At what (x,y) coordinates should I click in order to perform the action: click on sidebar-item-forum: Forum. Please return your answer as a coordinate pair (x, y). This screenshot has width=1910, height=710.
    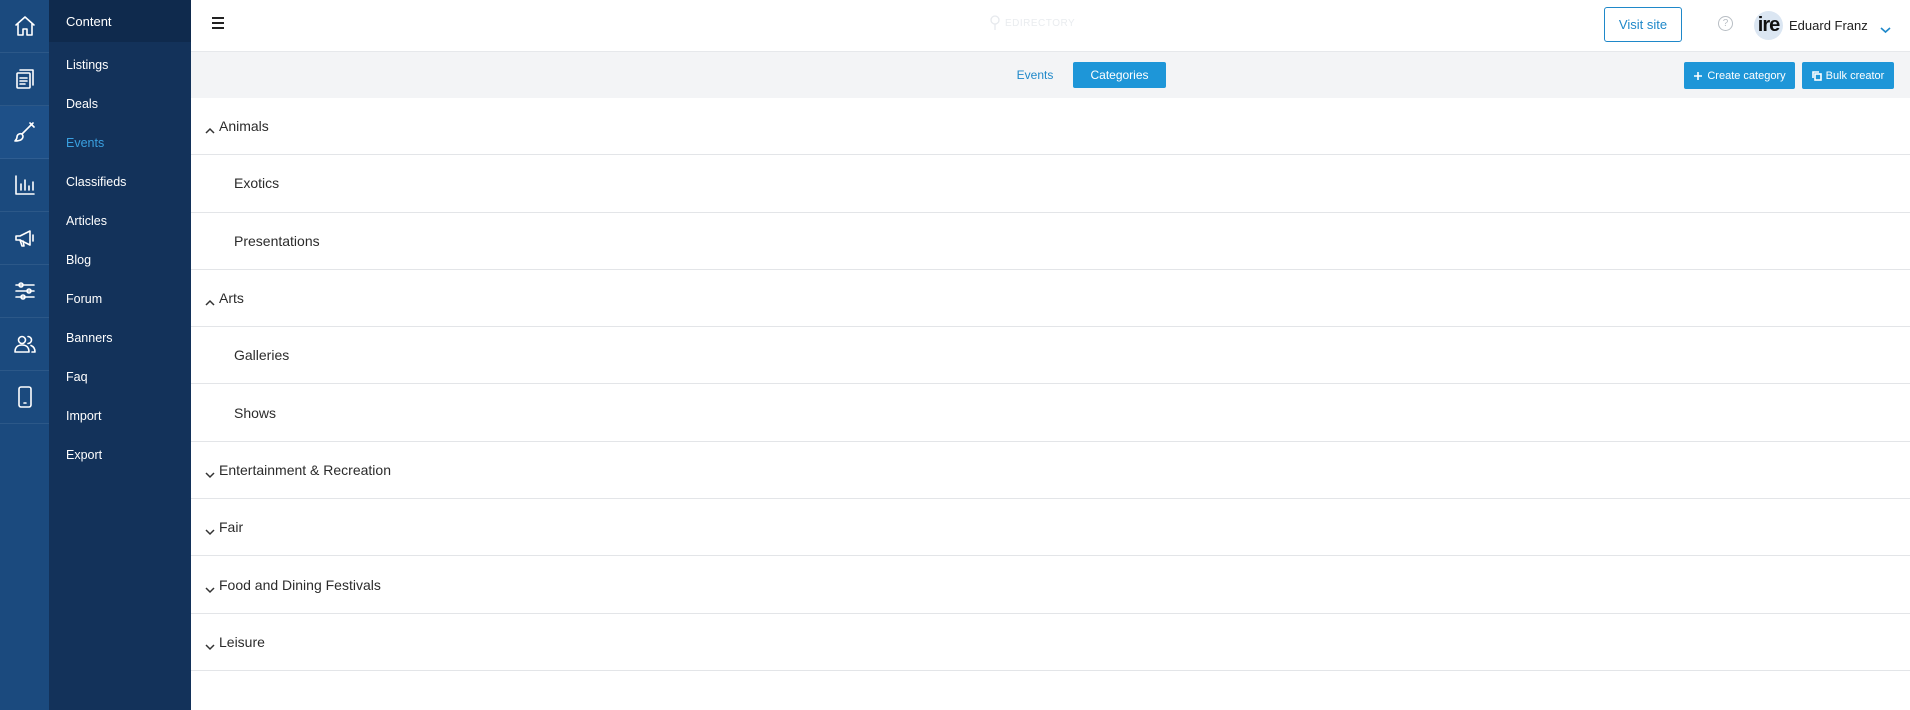
    Looking at the image, I should click on (120, 298).